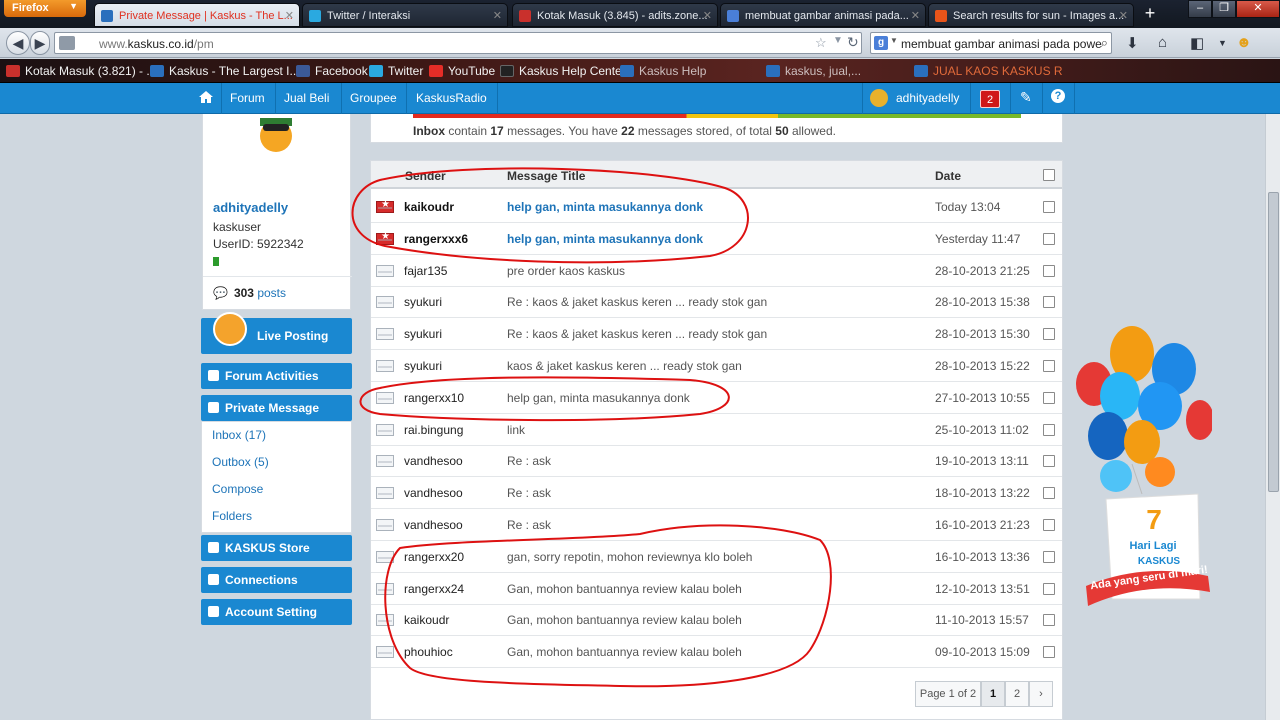 This screenshot has width=1280, height=720. Describe the element at coordinates (276, 580) in the screenshot. I see `connections-button: Connections` at that location.